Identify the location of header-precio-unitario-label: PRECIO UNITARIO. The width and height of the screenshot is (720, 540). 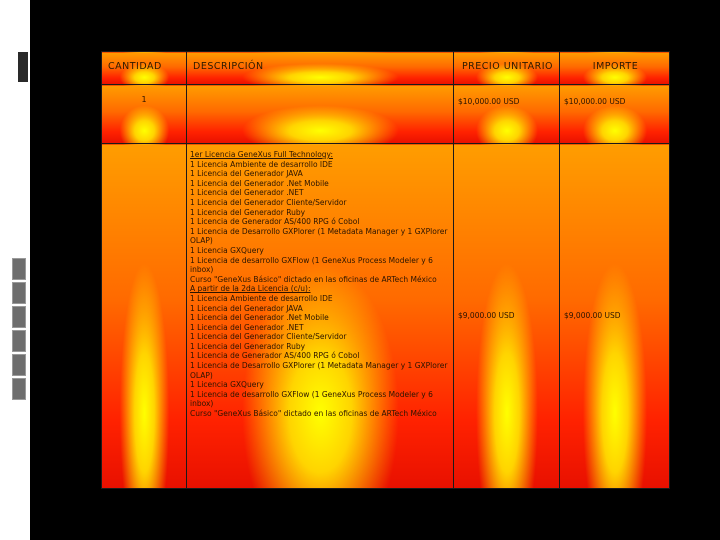
(507, 66).